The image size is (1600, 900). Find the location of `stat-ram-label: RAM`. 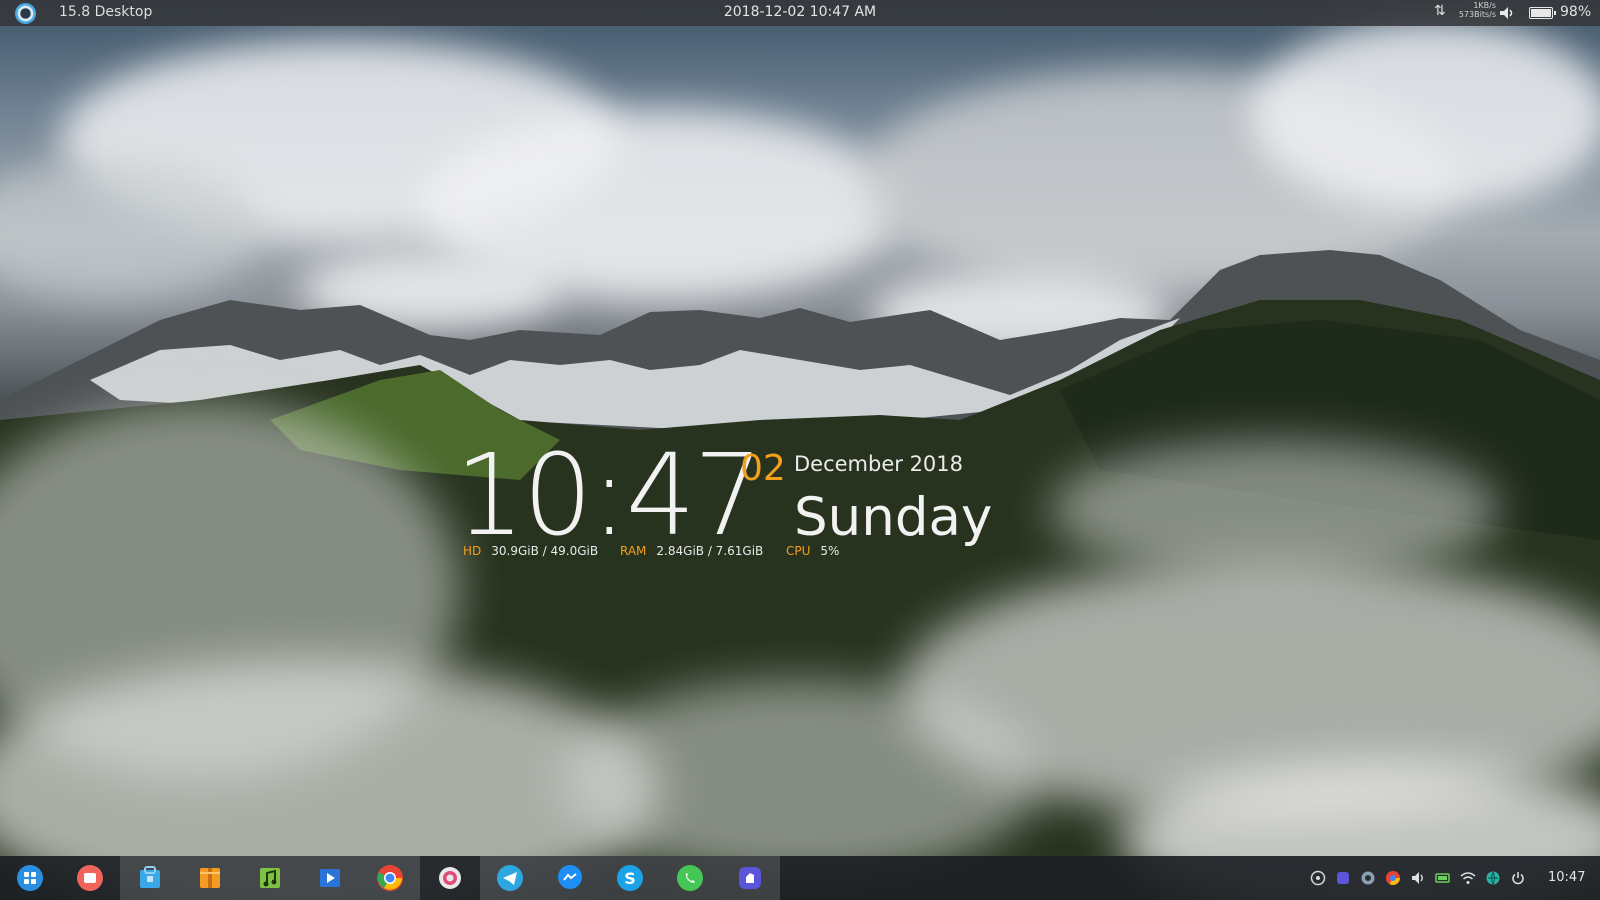

stat-ram-label: RAM is located at coordinates (633, 551).